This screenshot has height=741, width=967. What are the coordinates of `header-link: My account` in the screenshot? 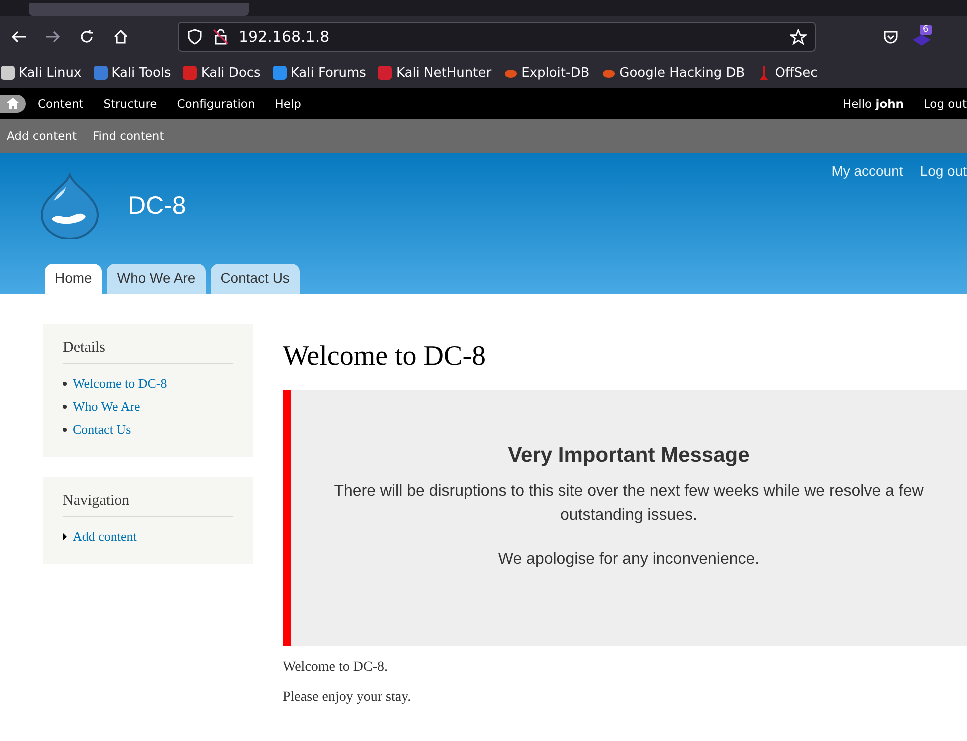 It's located at (868, 171).